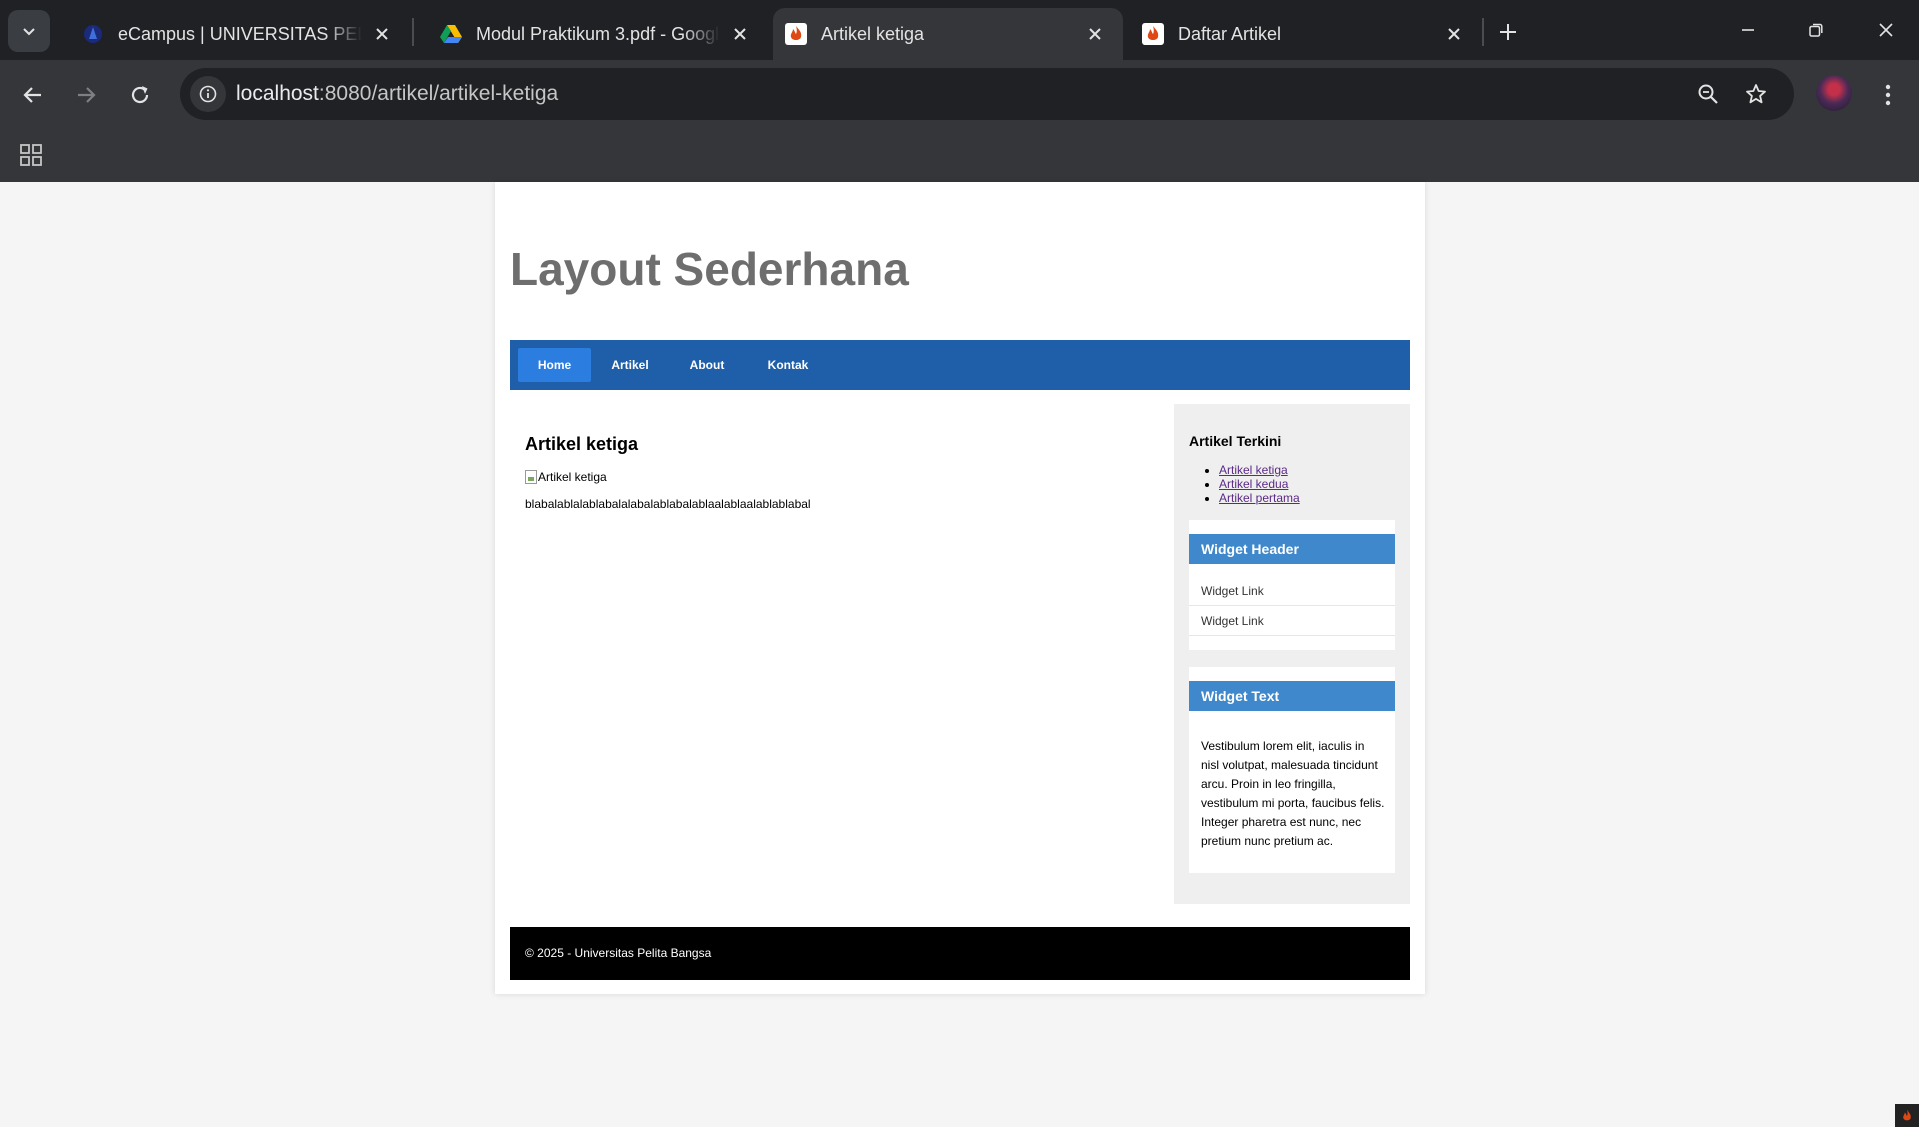 The height and width of the screenshot is (1127, 1919). I want to click on profile-avatar, so click(1834, 93).